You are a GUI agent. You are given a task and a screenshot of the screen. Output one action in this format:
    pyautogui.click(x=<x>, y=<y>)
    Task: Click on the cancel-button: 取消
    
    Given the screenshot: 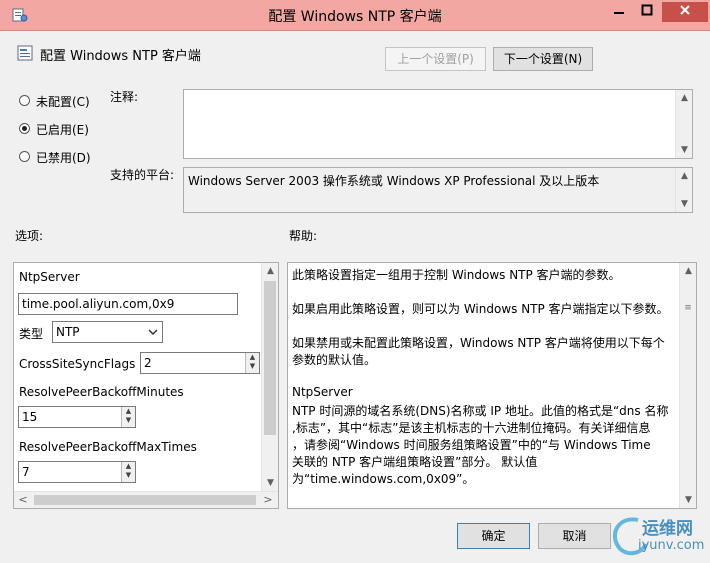 What is the action you would take?
    pyautogui.click(x=574, y=536)
    